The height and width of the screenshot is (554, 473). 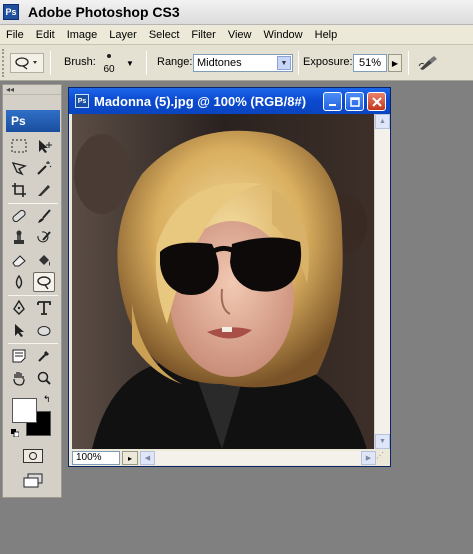 I want to click on dodge-tool, so click(x=44, y=282).